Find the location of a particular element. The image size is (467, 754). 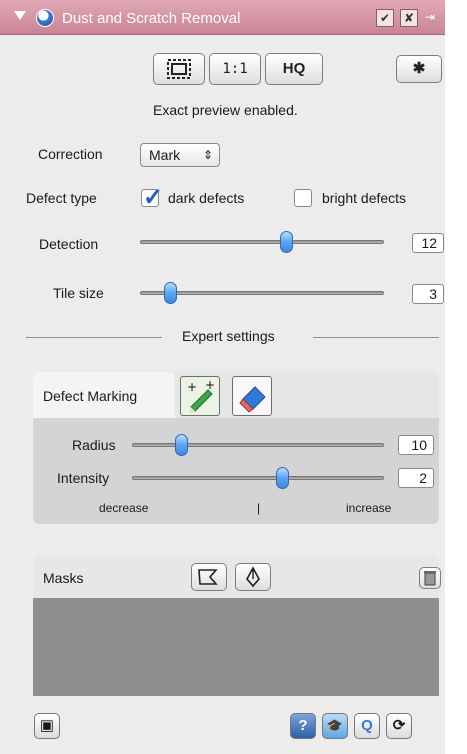

add-mark-pen-button: + + is located at coordinates (200, 396).